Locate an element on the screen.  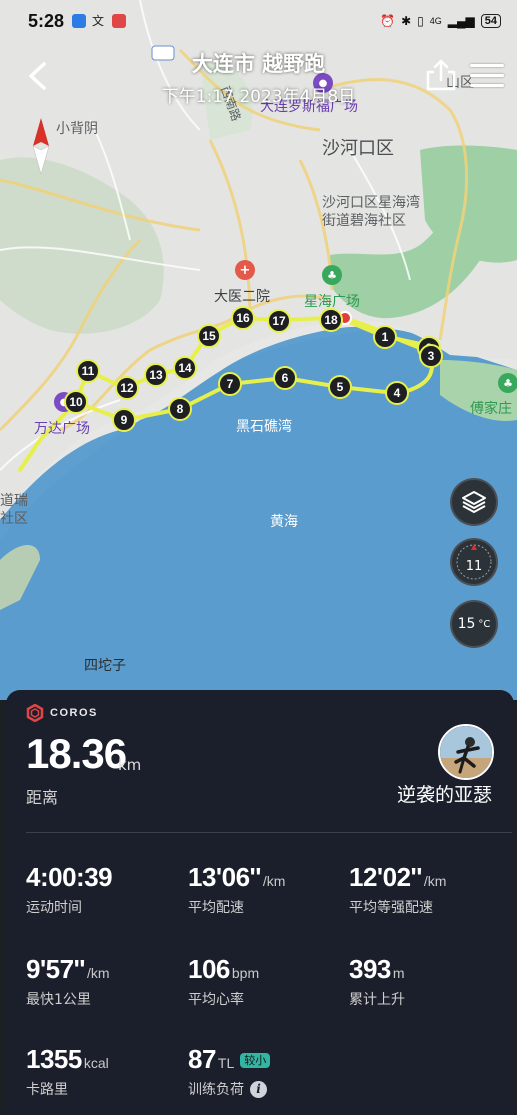
stat-unit: m is located at coordinates (398, 973).